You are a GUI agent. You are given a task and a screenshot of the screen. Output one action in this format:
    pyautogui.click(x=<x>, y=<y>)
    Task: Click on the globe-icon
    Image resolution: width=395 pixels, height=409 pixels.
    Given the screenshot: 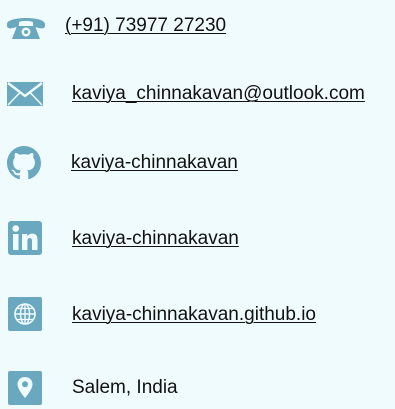 What is the action you would take?
    pyautogui.click(x=25, y=314)
    